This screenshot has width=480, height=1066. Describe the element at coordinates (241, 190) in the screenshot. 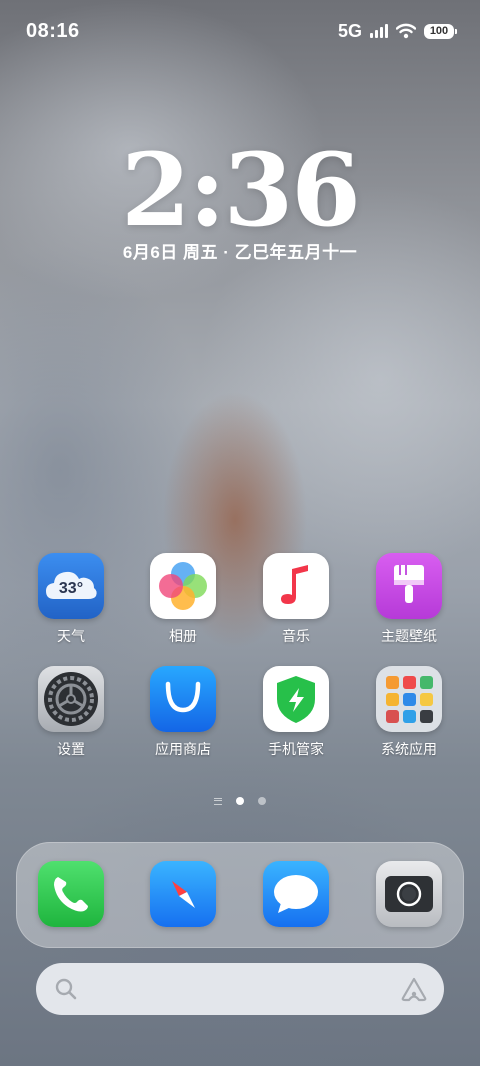

I see `lockscreen-clock: 2:36` at that location.